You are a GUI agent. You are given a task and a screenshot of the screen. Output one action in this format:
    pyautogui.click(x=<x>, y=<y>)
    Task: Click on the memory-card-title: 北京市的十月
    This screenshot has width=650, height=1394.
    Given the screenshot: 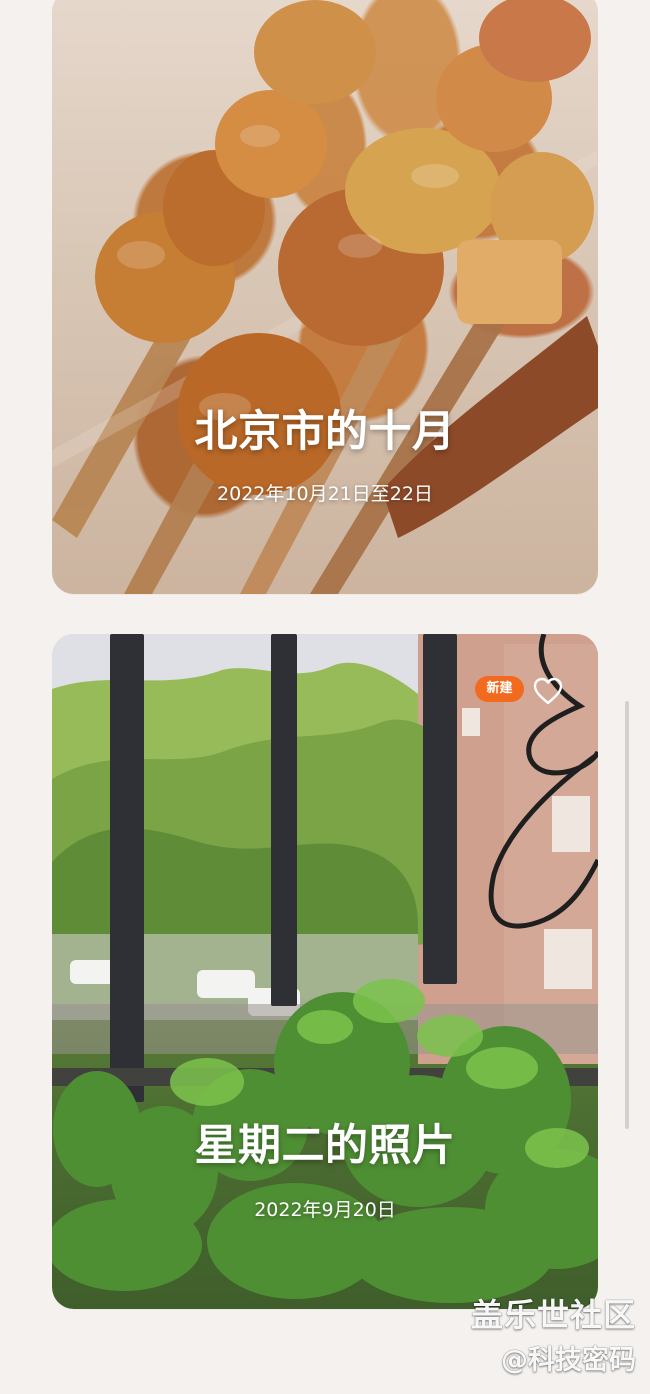 What is the action you would take?
    pyautogui.click(x=325, y=432)
    